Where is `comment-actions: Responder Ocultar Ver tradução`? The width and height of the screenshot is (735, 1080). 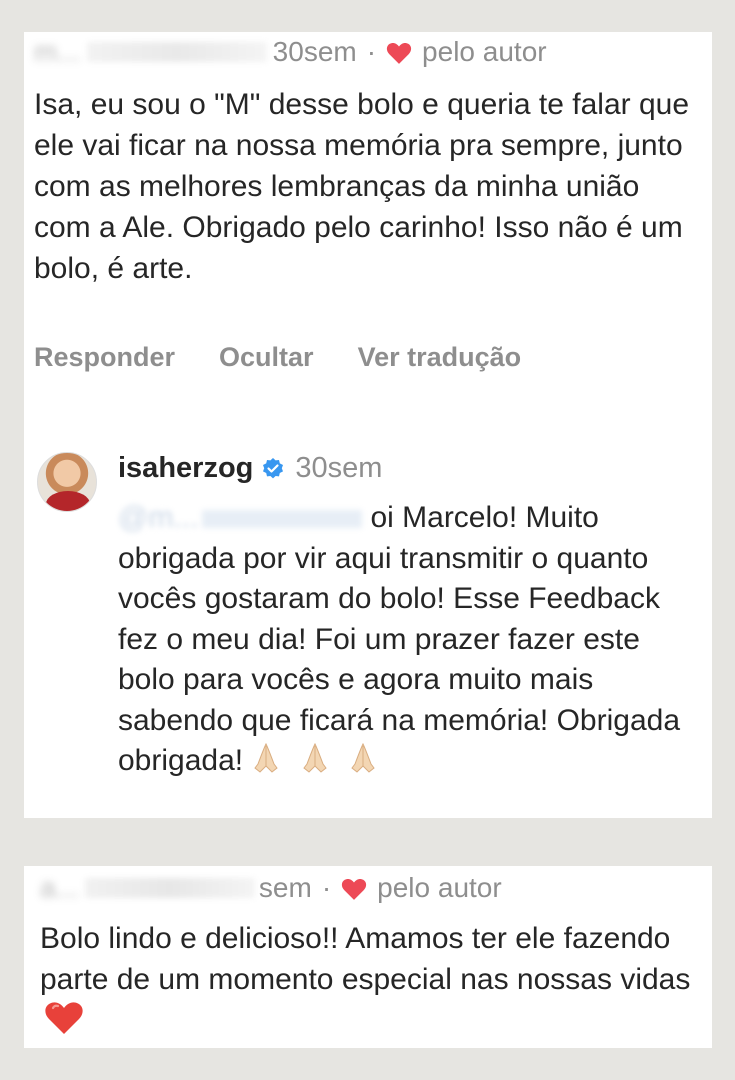
comment-actions: Responder Ocultar Ver tradução is located at coordinates (299, 357).